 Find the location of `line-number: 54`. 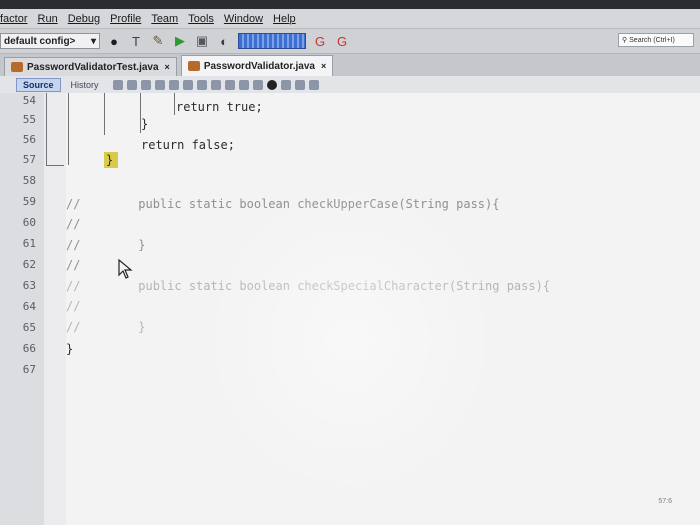

line-number: 54 is located at coordinates (29, 100).